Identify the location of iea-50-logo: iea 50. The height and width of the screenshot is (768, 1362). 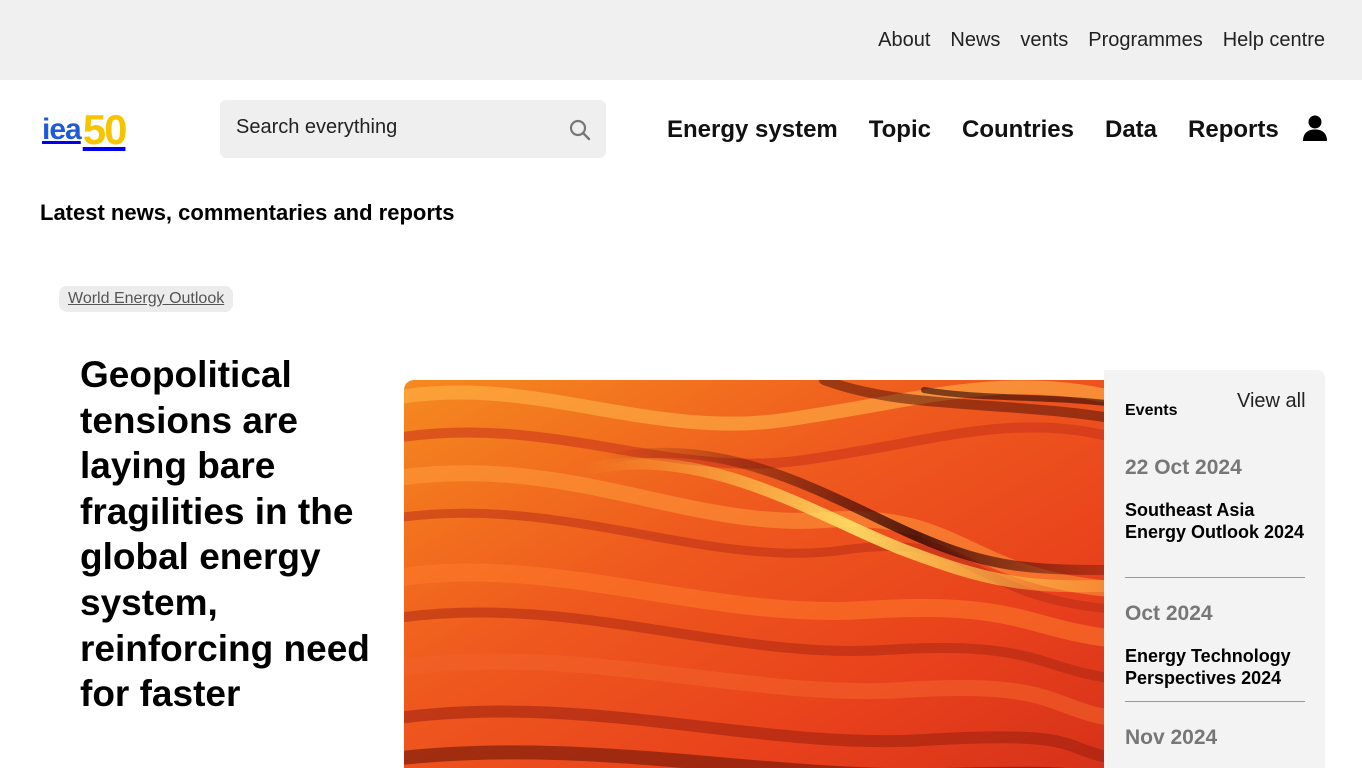
(85, 129).